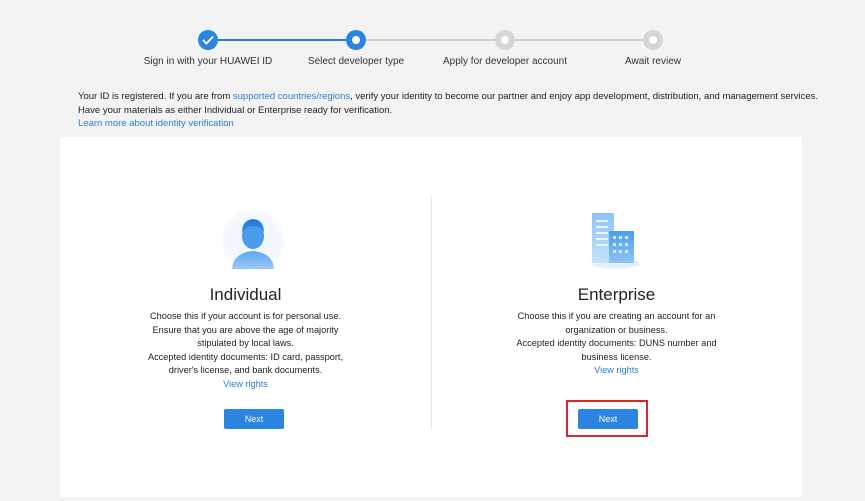 Image resolution: width=865 pixels, height=501 pixels. What do you see at coordinates (245, 343) in the screenshot?
I see `individual-desc-line: stipulated by local laws.` at bounding box center [245, 343].